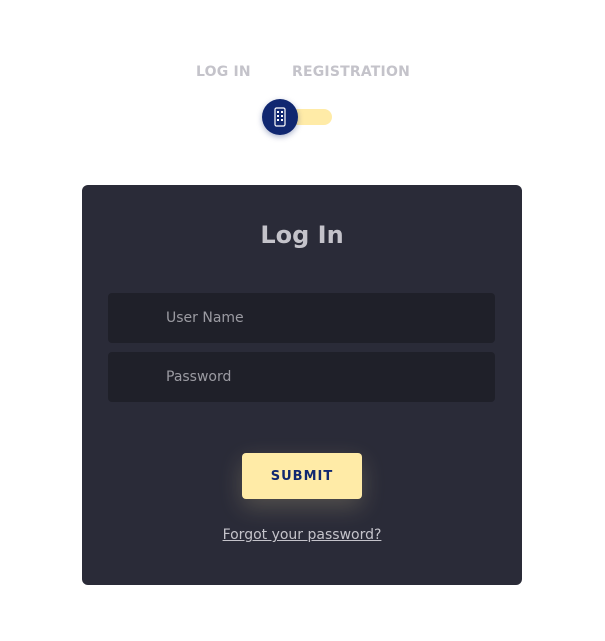 This screenshot has width=605, height=641. Describe the element at coordinates (302, 235) in the screenshot. I see `card-title: Log In` at that location.